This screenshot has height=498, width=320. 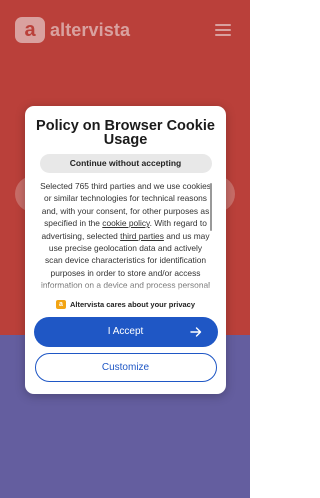 I want to click on privacy-notice: a Altervista cares about your privacy, so click(x=125, y=304).